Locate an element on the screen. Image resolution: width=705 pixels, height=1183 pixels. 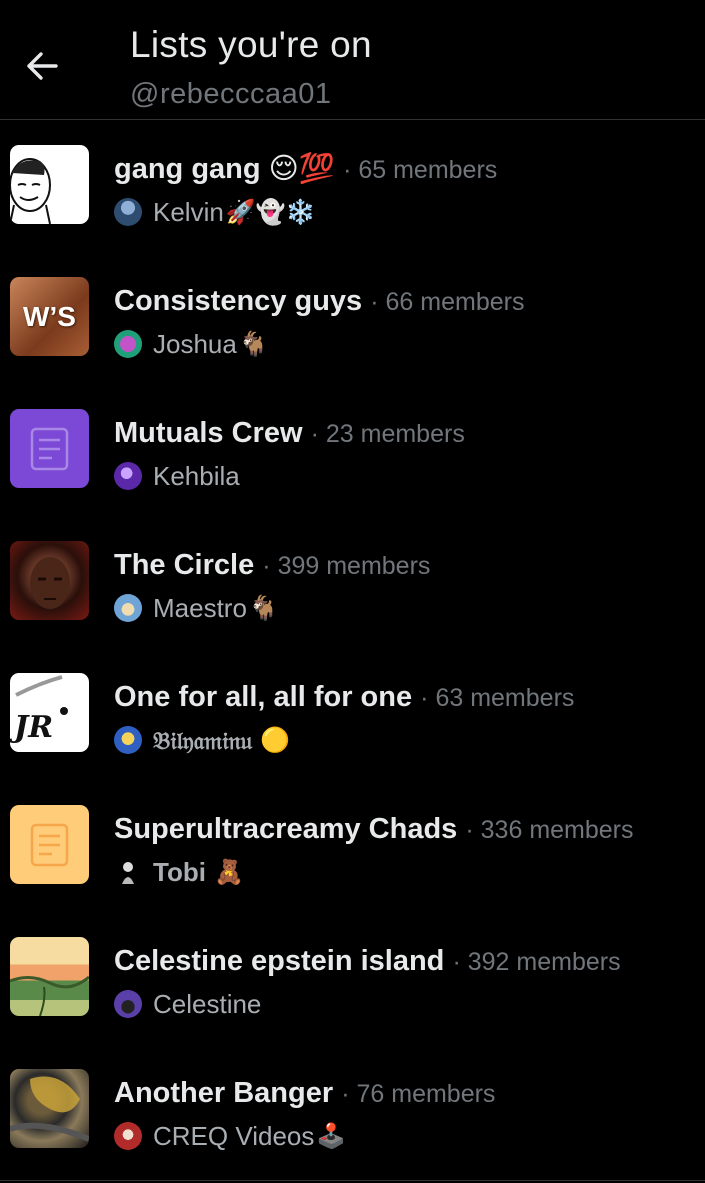
ws-logo-icon: W’S is located at coordinates (49, 316).